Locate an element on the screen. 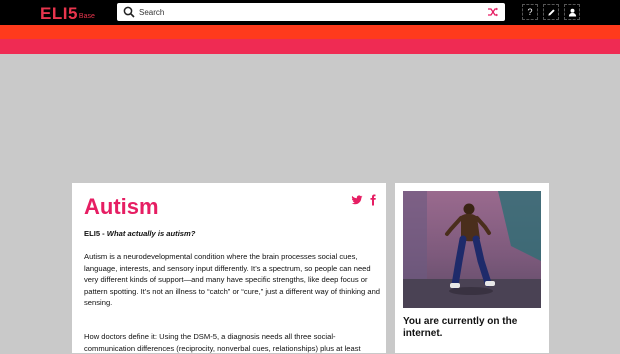 This screenshot has width=620, height=354. pencil-icon is located at coordinates (551, 12).